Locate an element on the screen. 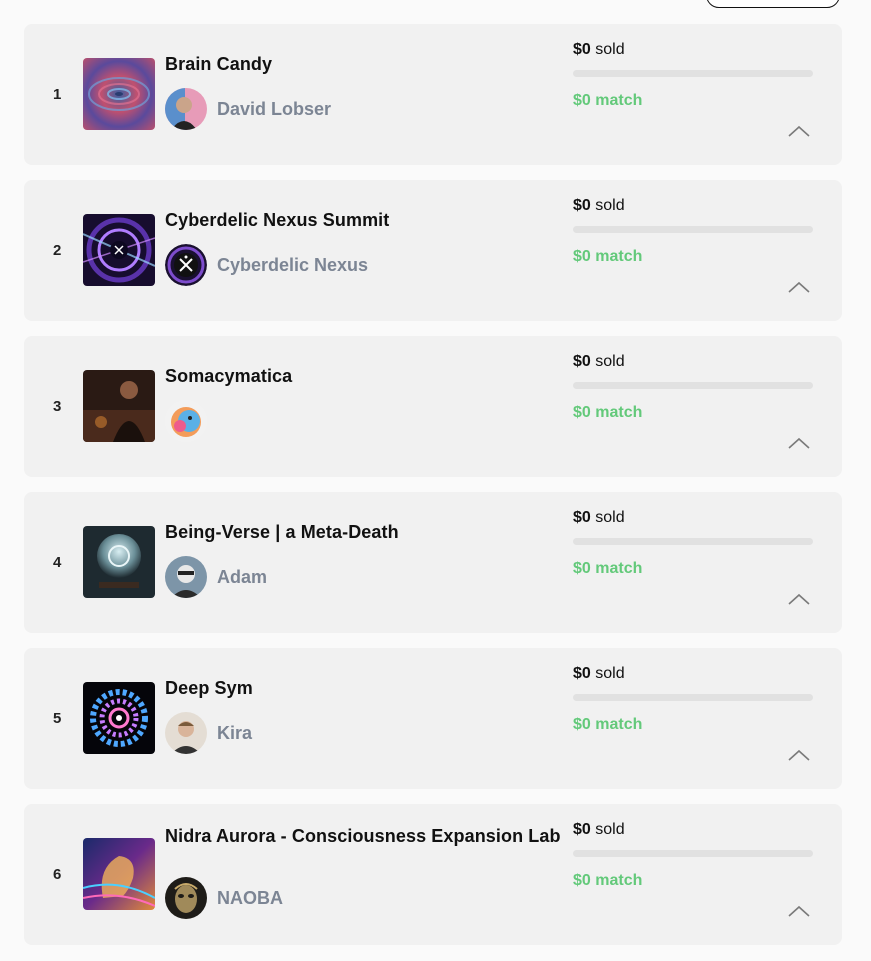  creator-name: Kira is located at coordinates (234, 733).